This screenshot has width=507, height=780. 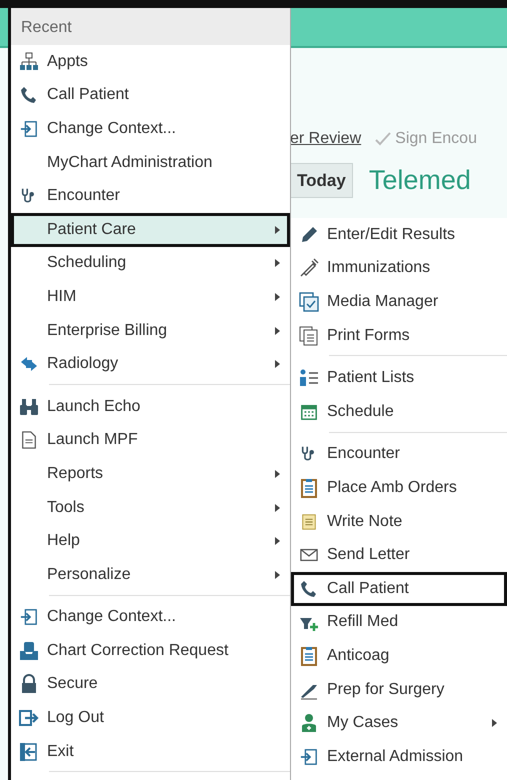 What do you see at coordinates (309, 723) in the screenshot?
I see `doctor-icon` at bounding box center [309, 723].